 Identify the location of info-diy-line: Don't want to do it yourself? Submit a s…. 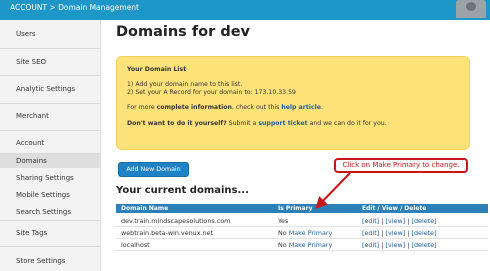
(257, 123).